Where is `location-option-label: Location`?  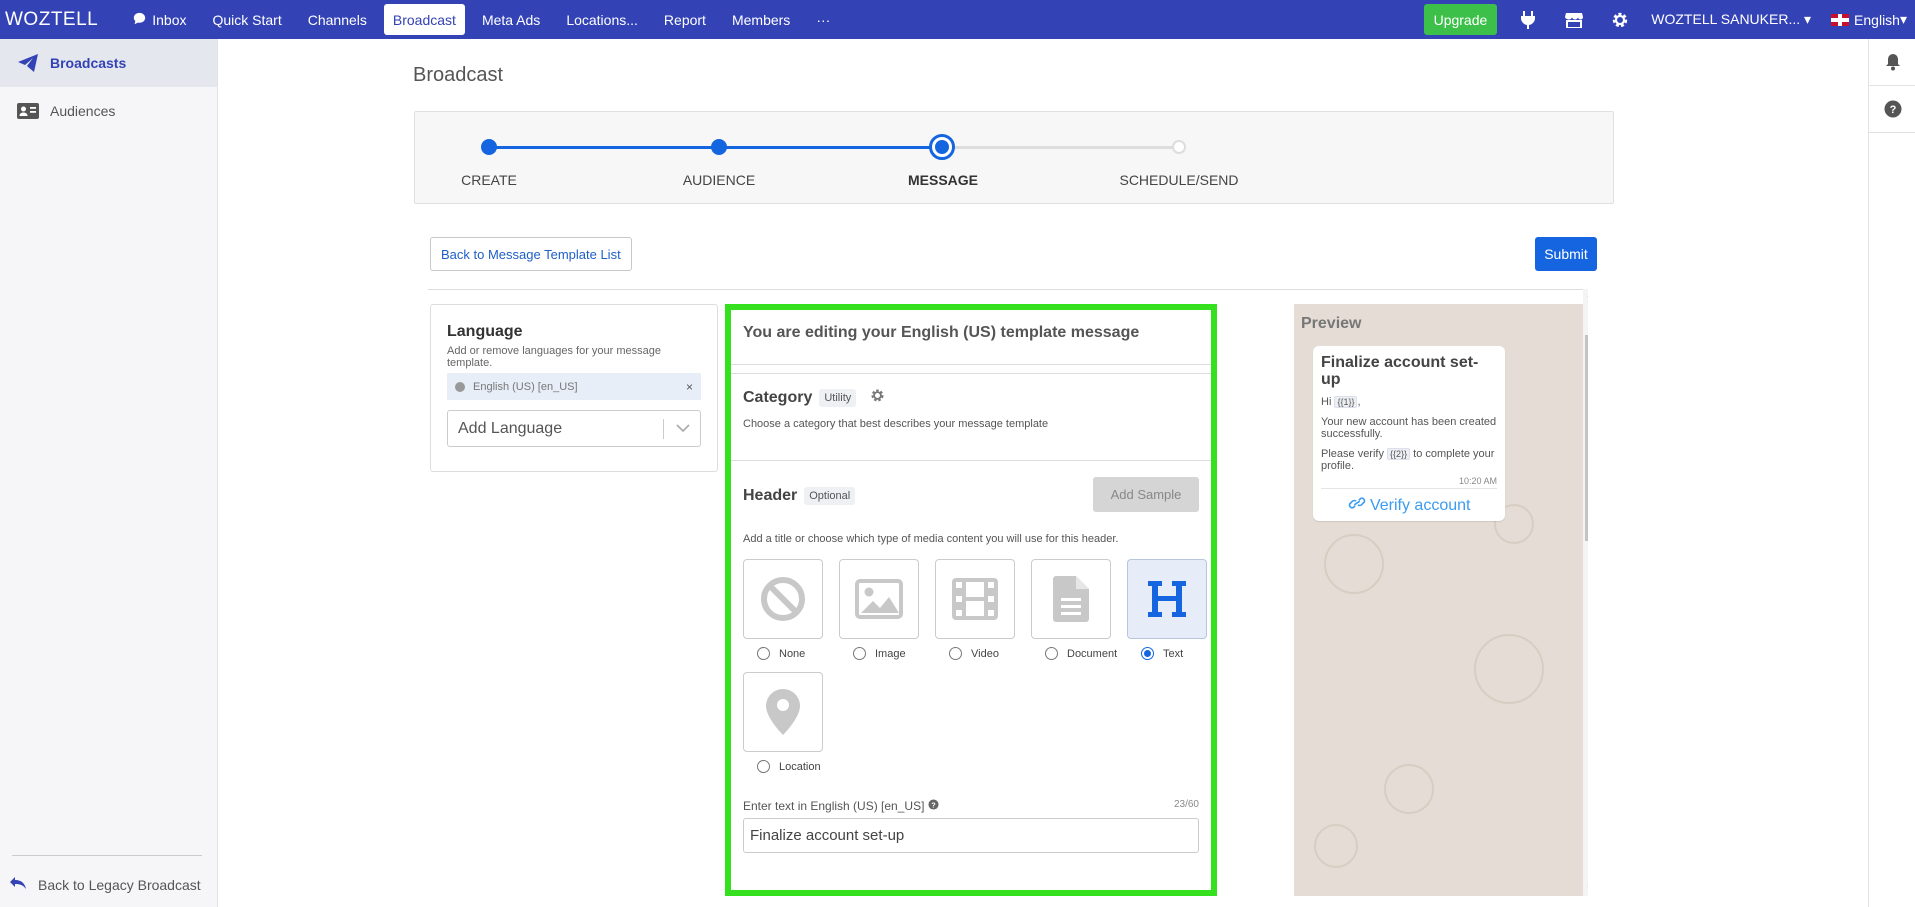 location-option-label: Location is located at coordinates (791, 766).